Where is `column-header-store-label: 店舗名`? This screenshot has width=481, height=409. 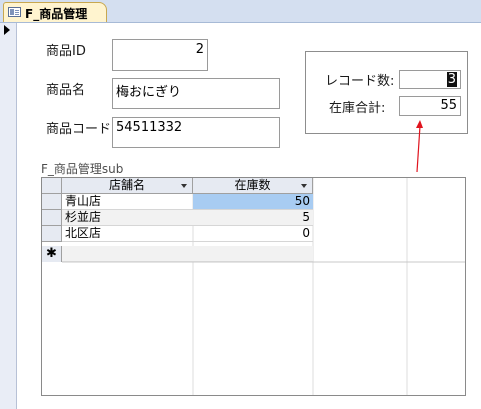 column-header-store-label: 店舗名 is located at coordinates (126, 185).